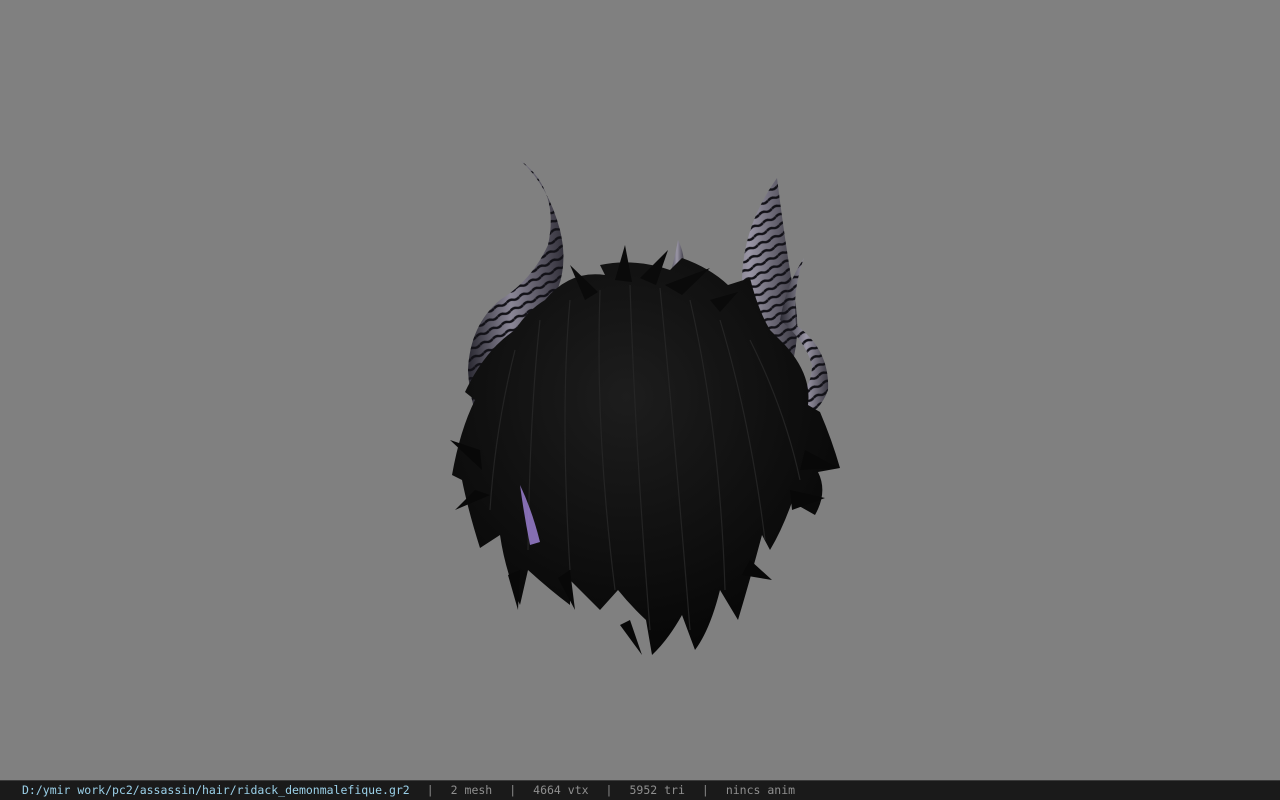  I want to click on triangle-count: 5952 tri, so click(657, 790).